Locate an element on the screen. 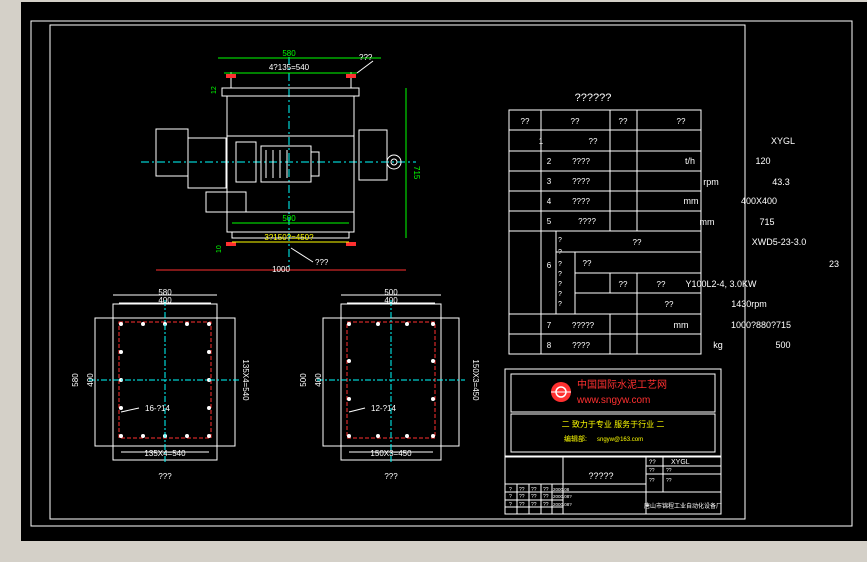 This screenshot has width=867, height=562. dim-12: 12 is located at coordinates (214, 90).